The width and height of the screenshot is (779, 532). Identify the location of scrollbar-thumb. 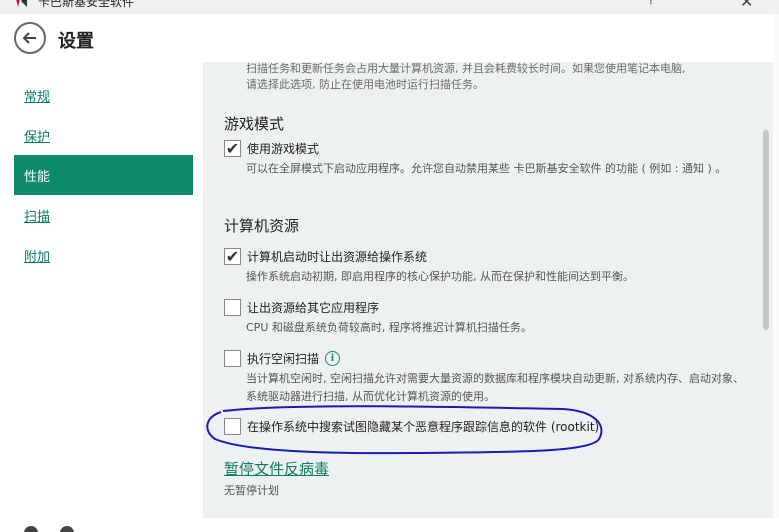
(766, 230).